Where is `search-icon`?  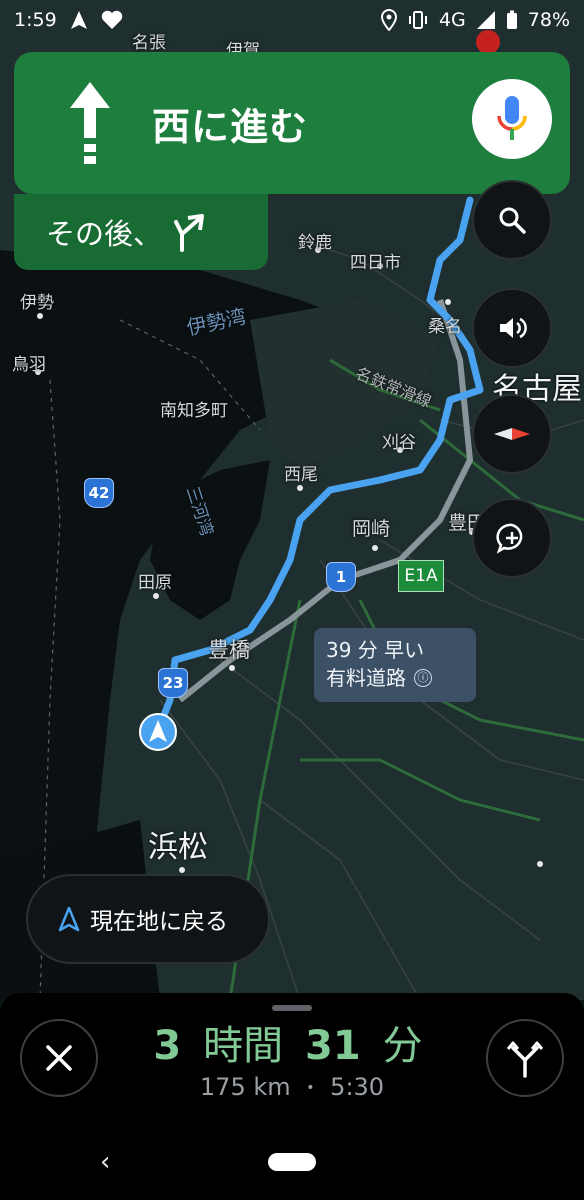
search-icon is located at coordinates (512, 220).